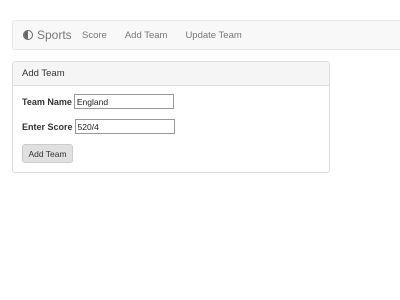  I want to click on nav-links: Score Add Team Update Team, so click(171, 35).